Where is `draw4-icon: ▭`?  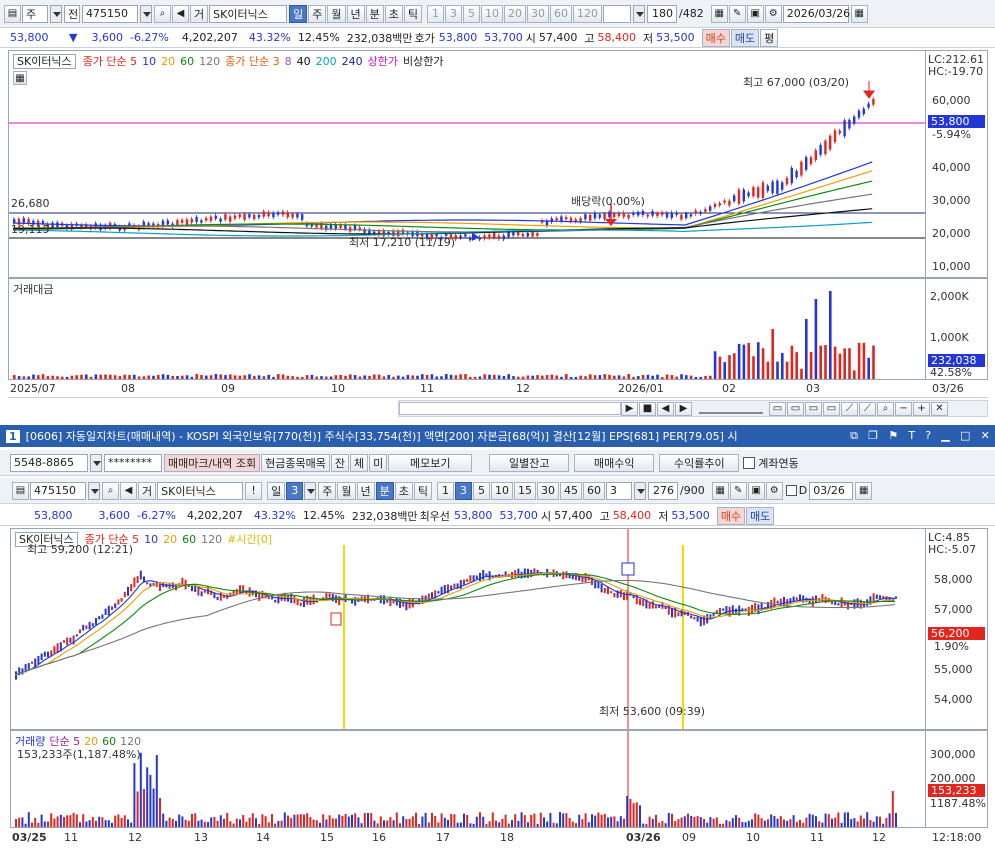
draw4-icon: ▭ is located at coordinates (831, 408).